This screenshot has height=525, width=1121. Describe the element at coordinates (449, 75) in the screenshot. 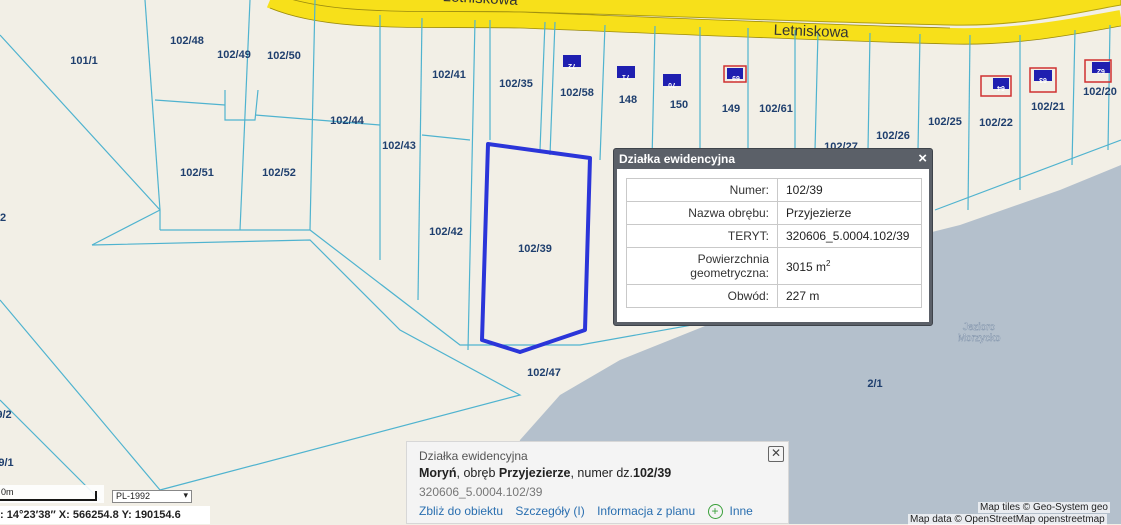

I see `parcel-label: 102/41` at that location.